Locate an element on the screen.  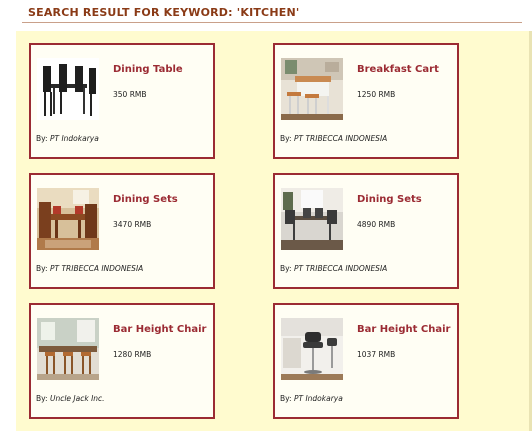
product-seller: By: Uncle Jack Inc. is located at coordinates (70, 398).